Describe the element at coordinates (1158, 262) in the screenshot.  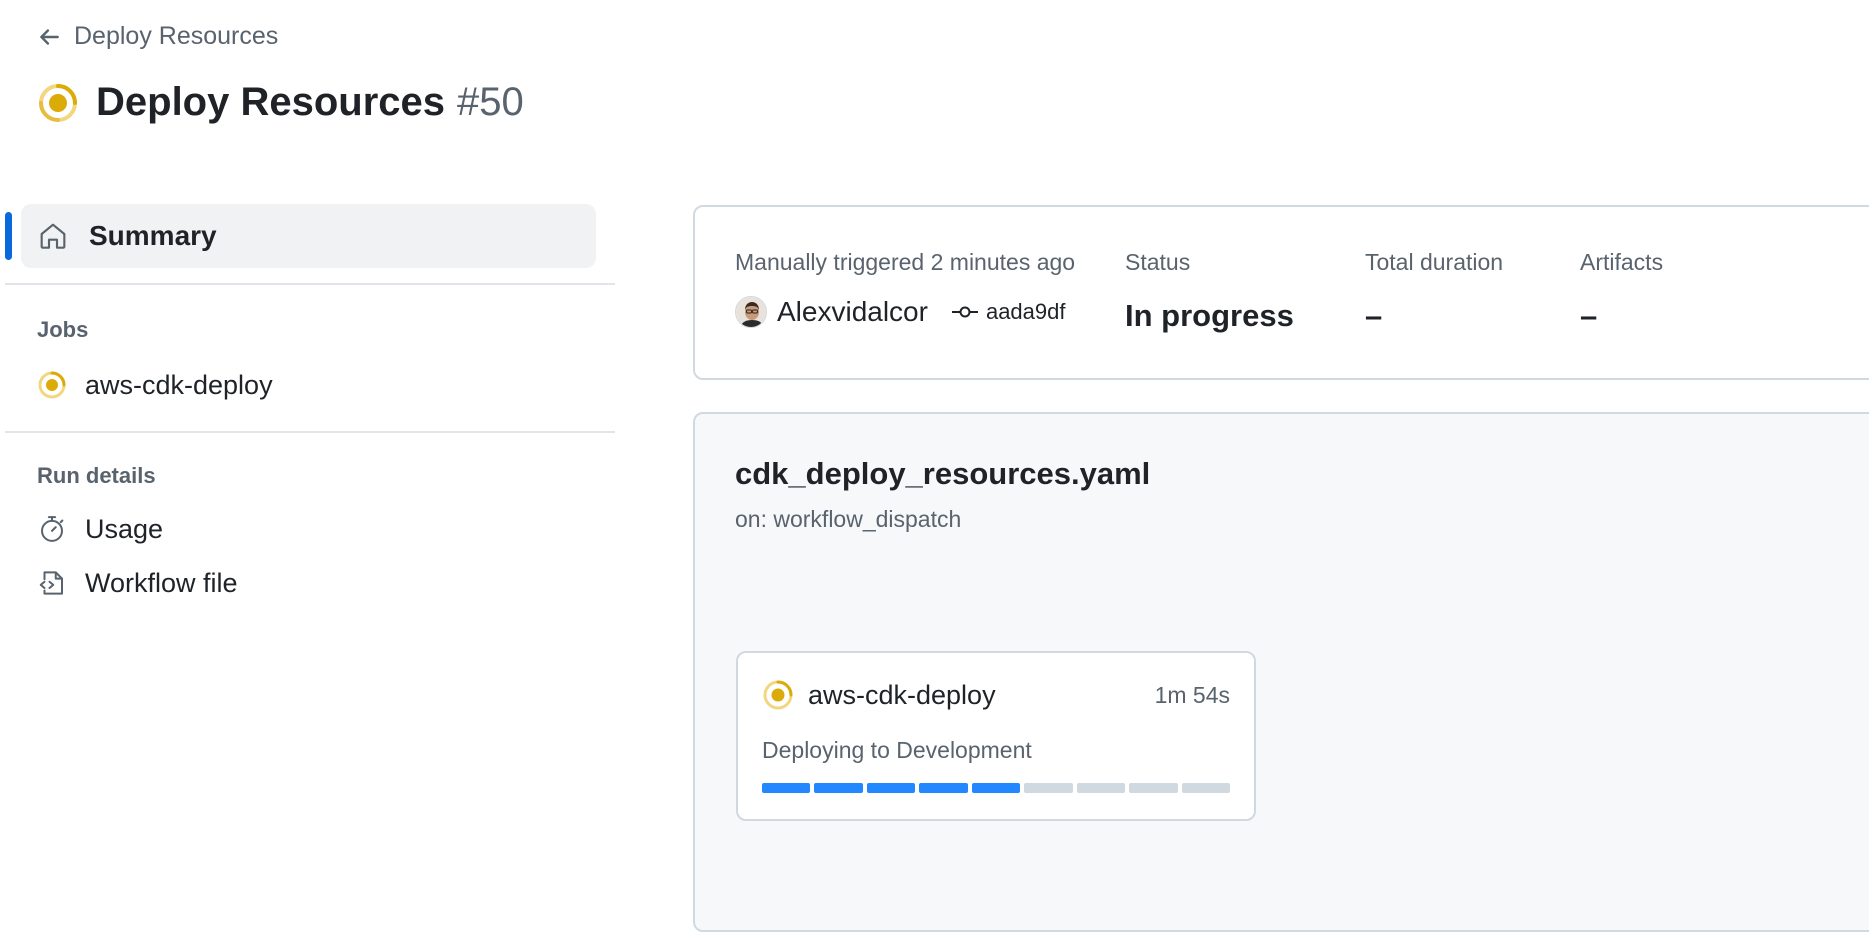
I see `status-label: Status` at that location.